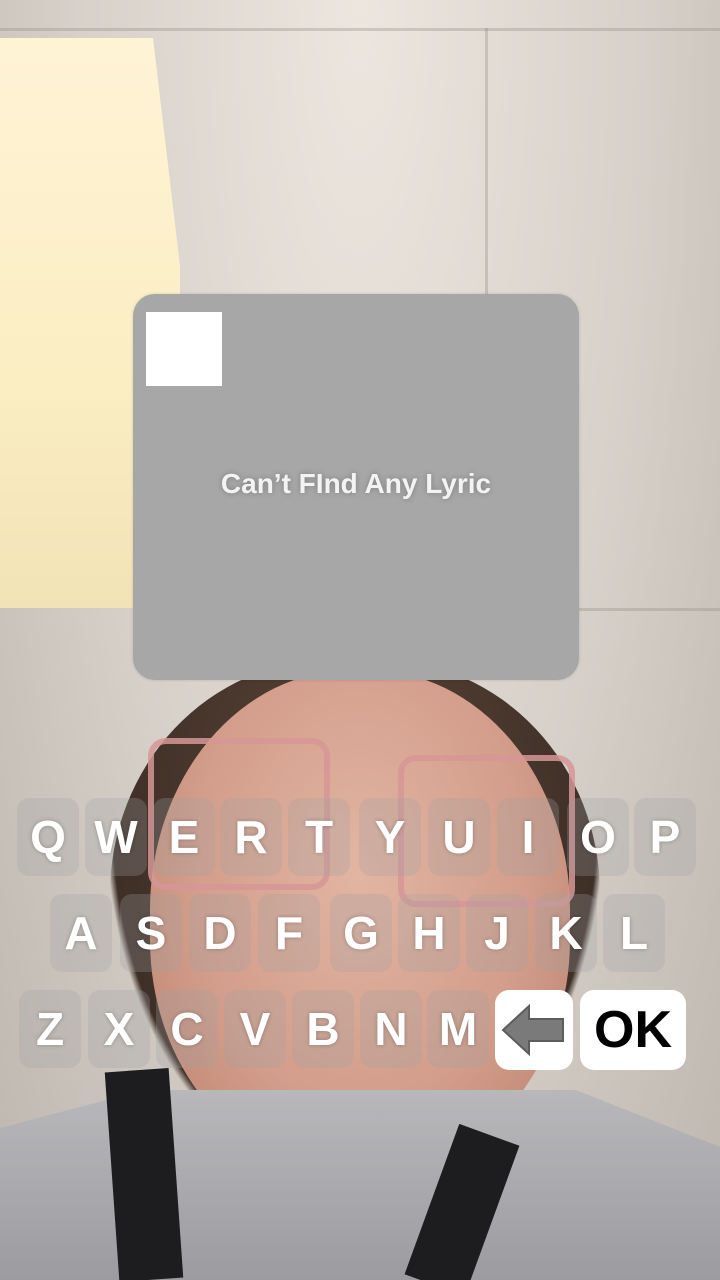  Describe the element at coordinates (528, 837) in the screenshot. I see `key-i: I` at that location.